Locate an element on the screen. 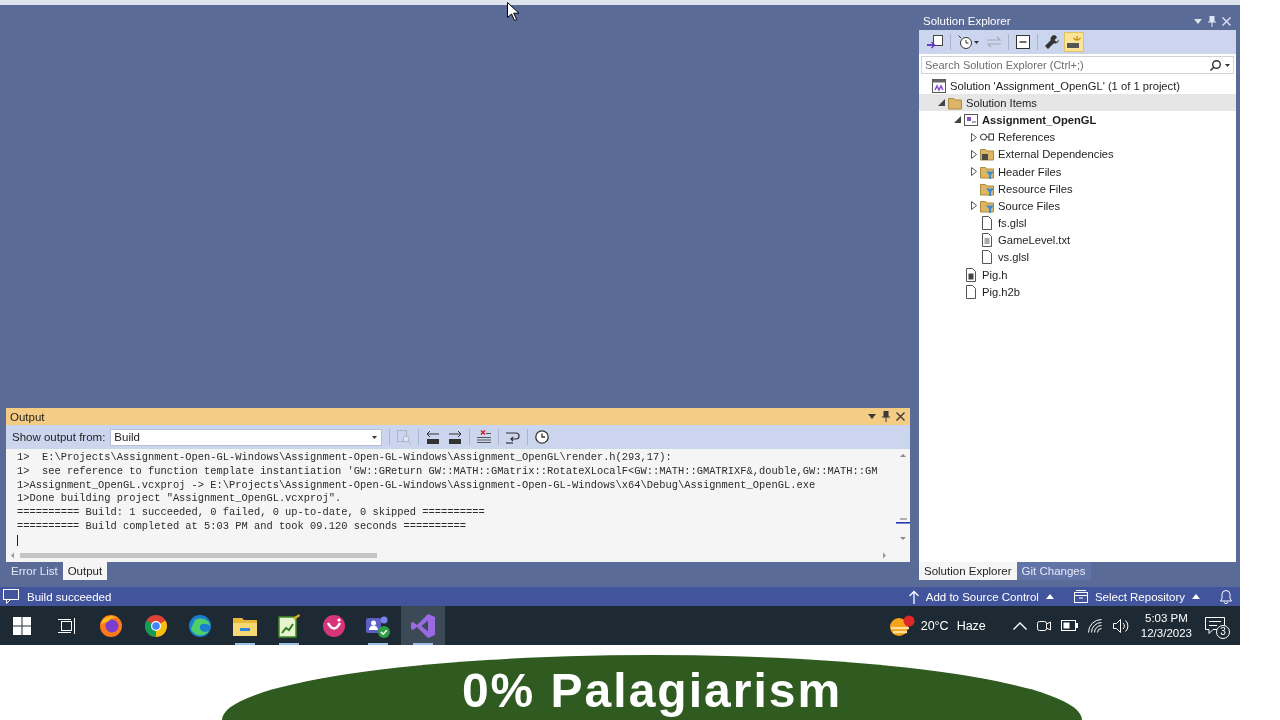  output-line: 1> see reference to function template instantiation 'GW::GReturn GW::MATH::GMatrix::RotateXLocalF<GW::MATH::GMATRIXF&,double,GW::MATH::GM is located at coordinates (447, 471).